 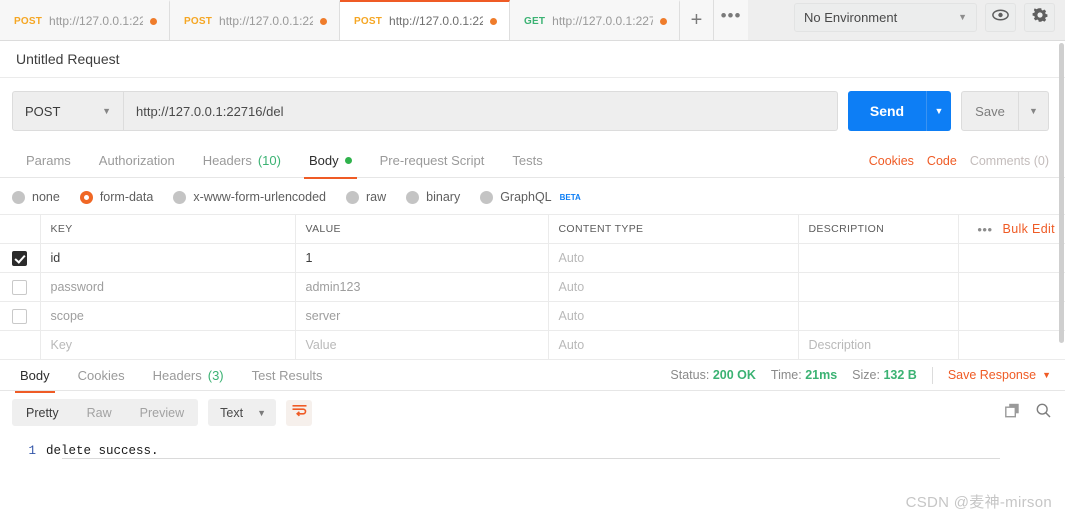 What do you see at coordinates (168, 345) in the screenshot?
I see `new-row-key-input: Key` at bounding box center [168, 345].